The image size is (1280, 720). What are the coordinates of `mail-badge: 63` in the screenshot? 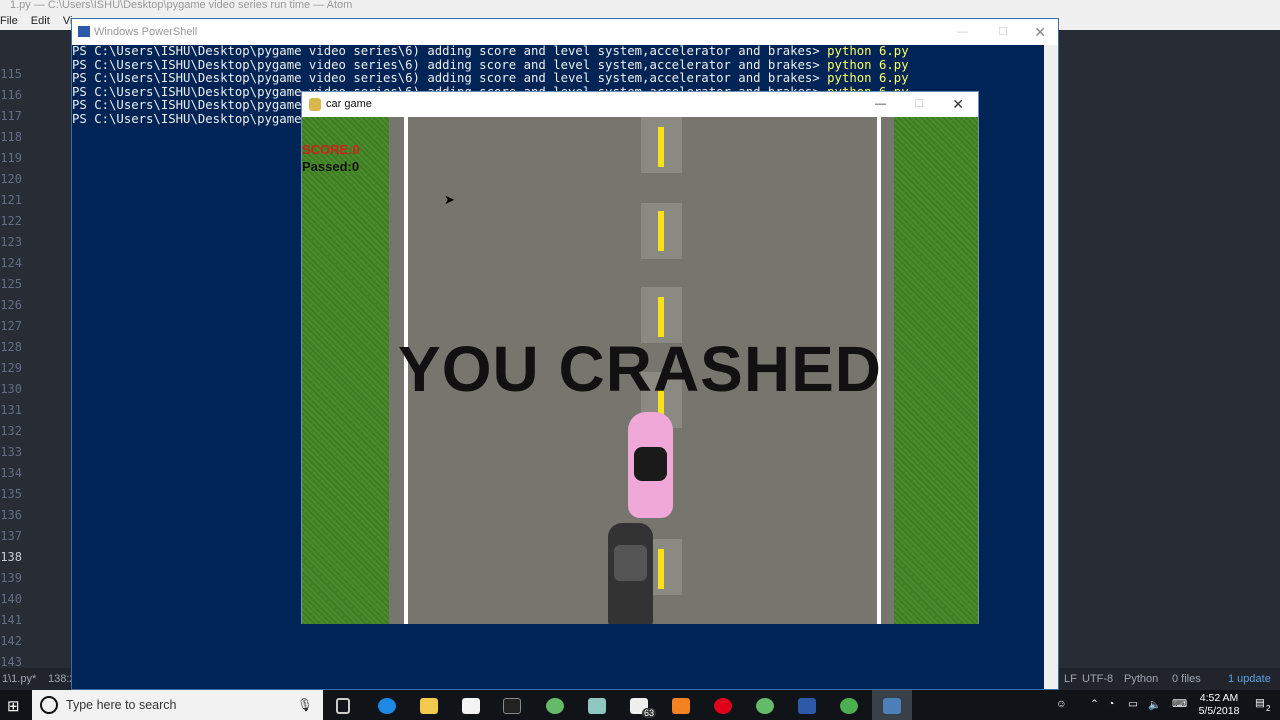 It's located at (649, 713).